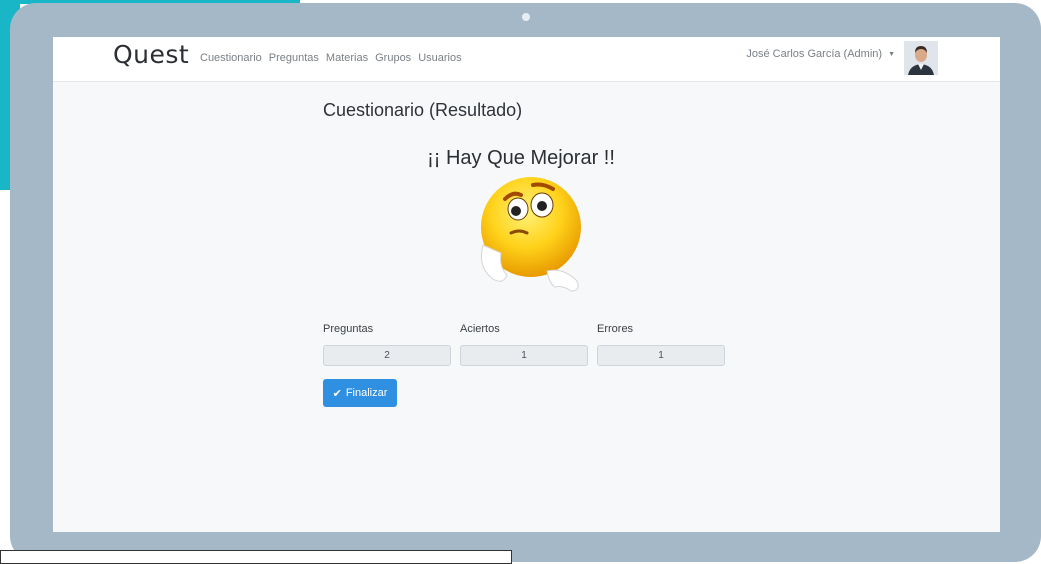 This screenshot has height=564, width=1041. Describe the element at coordinates (524, 355) in the screenshot. I see `stat-value-aciertos: 1` at that location.